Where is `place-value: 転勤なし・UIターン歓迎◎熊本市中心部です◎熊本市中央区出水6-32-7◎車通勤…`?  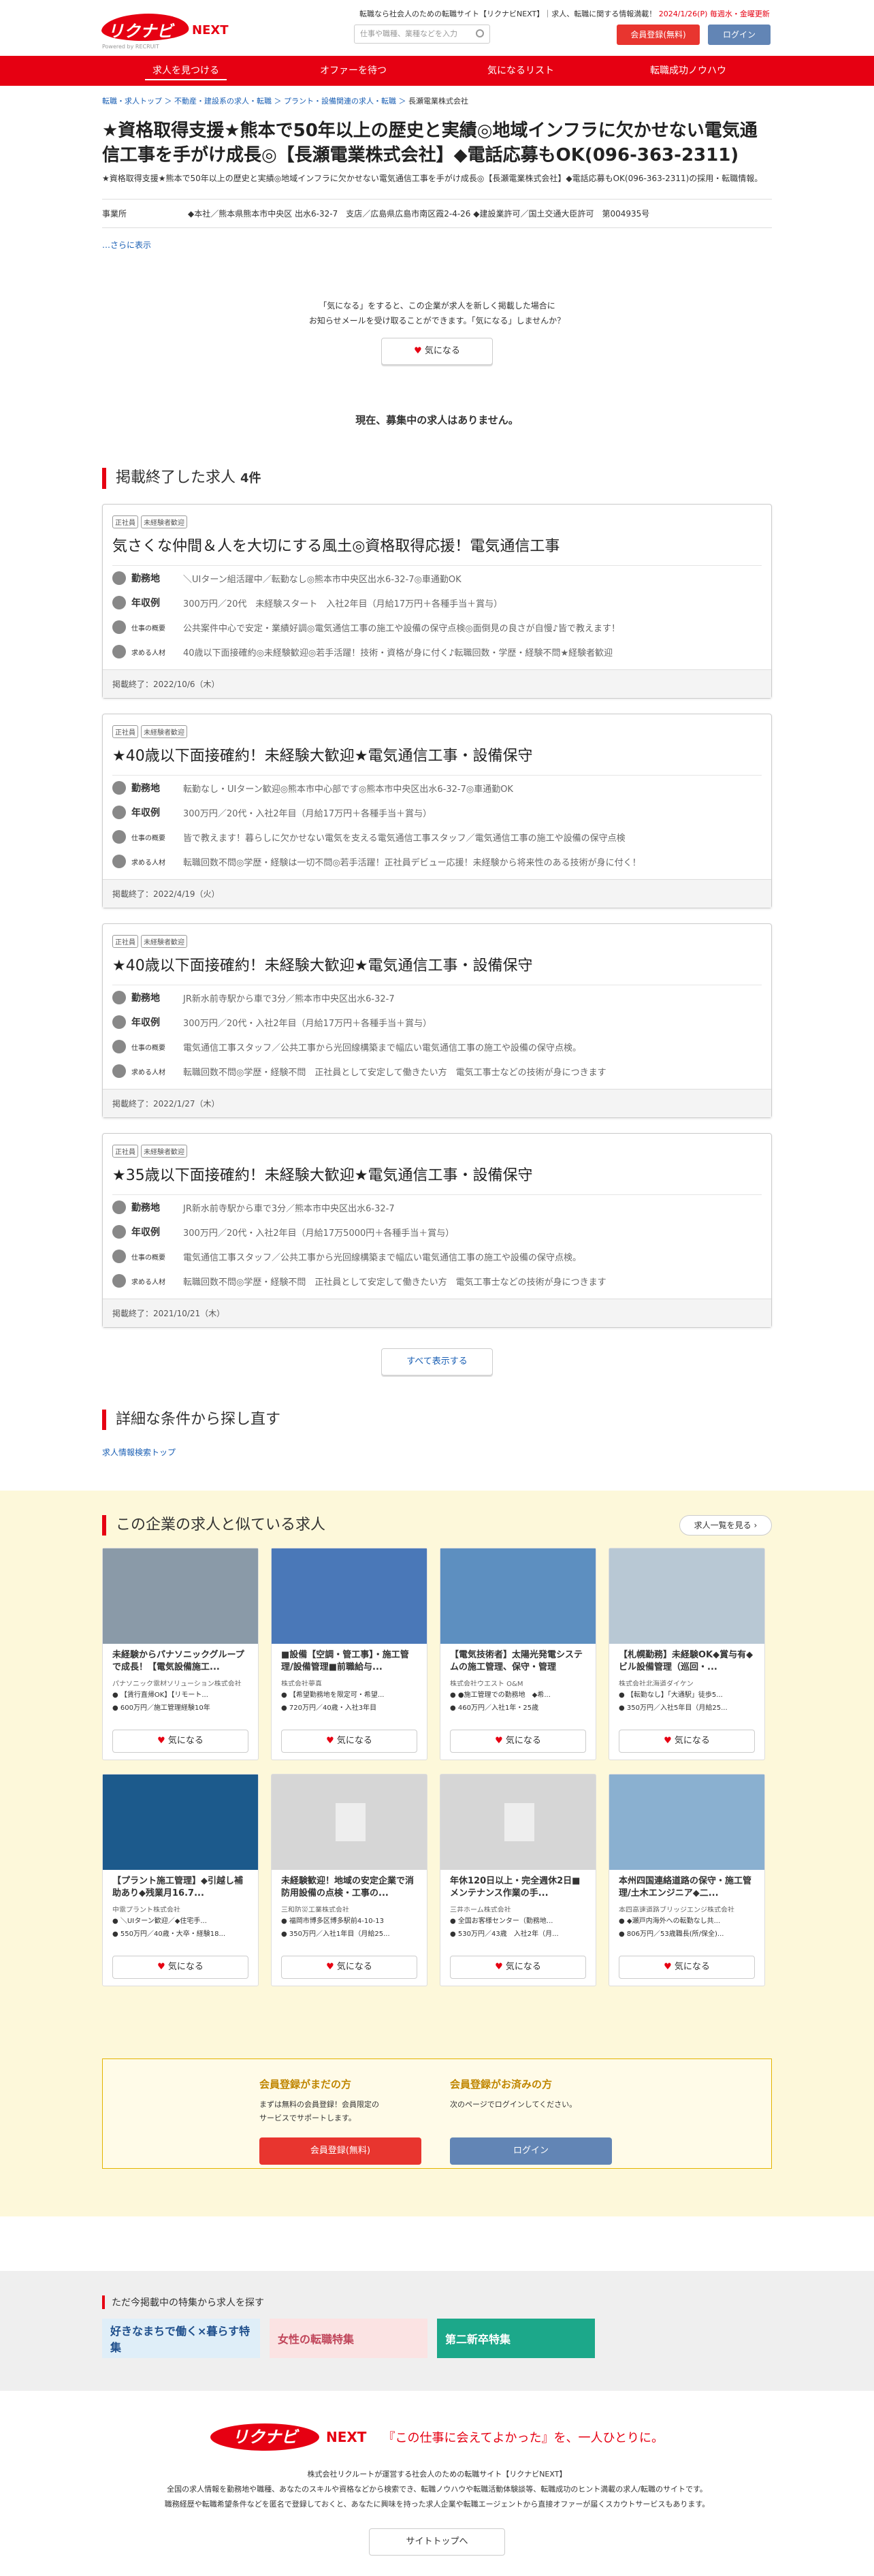 place-value: 転勤なし・UIターン歓迎◎熊本市中心部です◎熊本市中央区出水6-32-7◎車通勤… is located at coordinates (348, 789).